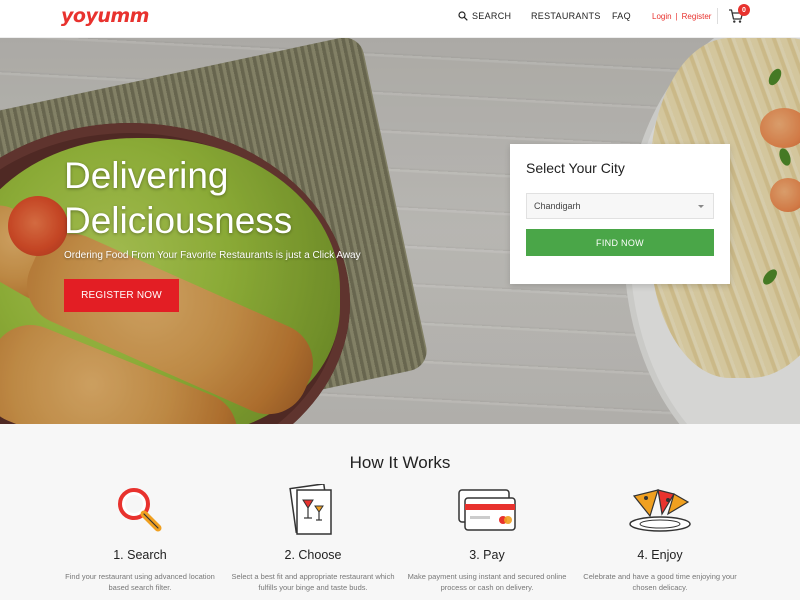 This screenshot has height=600, width=800. I want to click on cart-count-badge: 0, so click(744, 10).